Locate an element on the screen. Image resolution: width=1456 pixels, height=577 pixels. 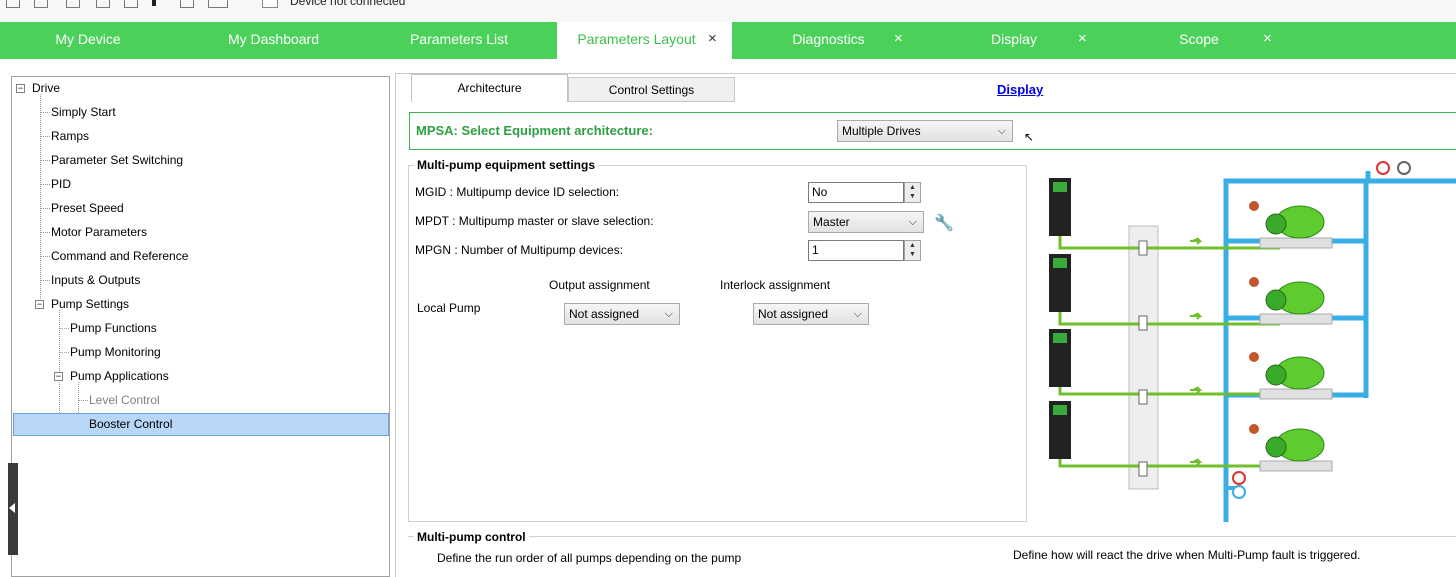
pumps is located at coordinates (1291, 336).